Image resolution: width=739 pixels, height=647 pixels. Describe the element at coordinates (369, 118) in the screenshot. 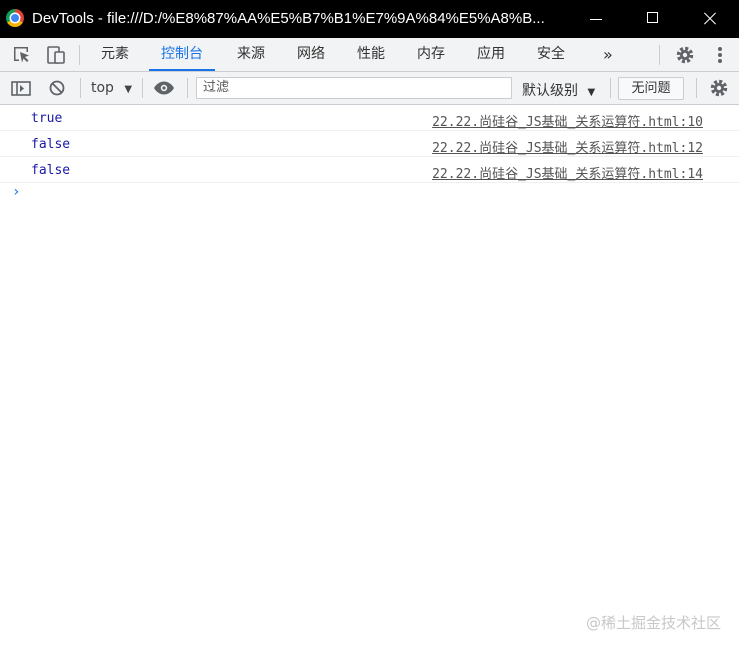

I see `console-message: true 22.22.尚硅谷_JS基础_关系运算符.html:10` at that location.